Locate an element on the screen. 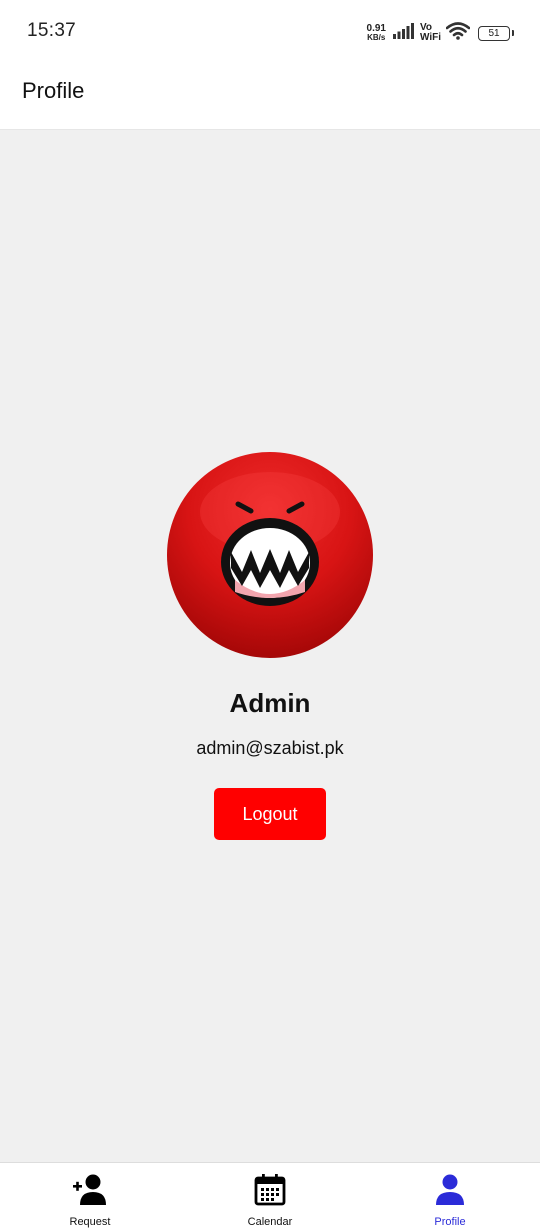 Image resolution: width=540 pixels, height=1230 pixels. logout-button: Logout is located at coordinates (270, 814).